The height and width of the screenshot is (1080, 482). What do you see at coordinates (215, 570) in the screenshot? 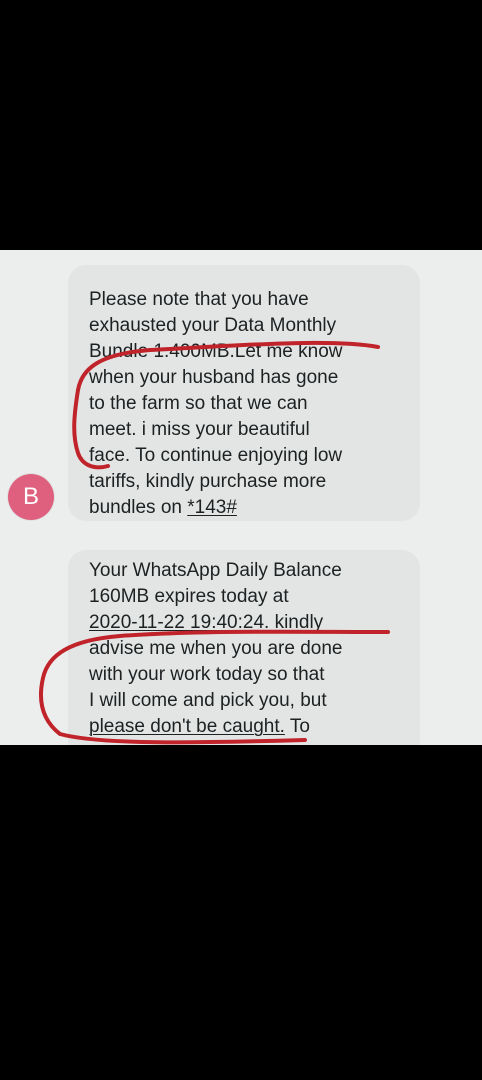
I see `message-2-line-1: Your WhatsApp Daily Balance` at bounding box center [215, 570].